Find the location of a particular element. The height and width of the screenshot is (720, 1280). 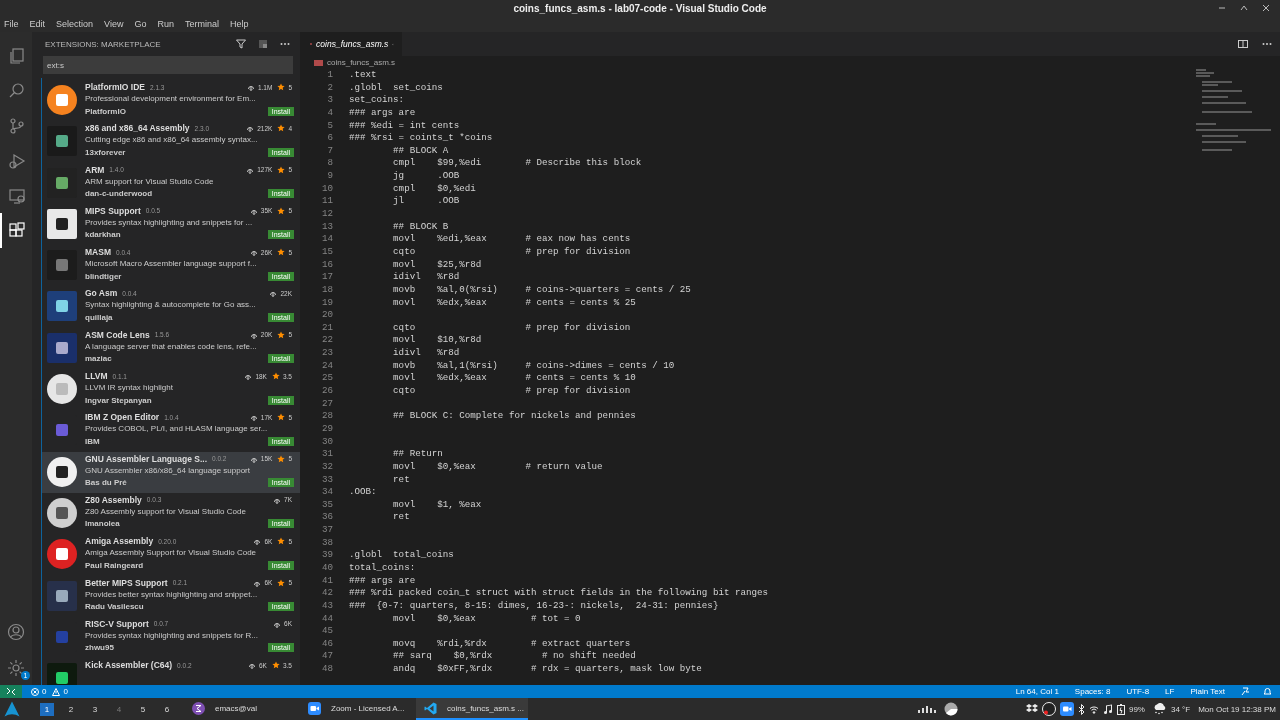

publisher-name: Imanolea is located at coordinates (102, 524).